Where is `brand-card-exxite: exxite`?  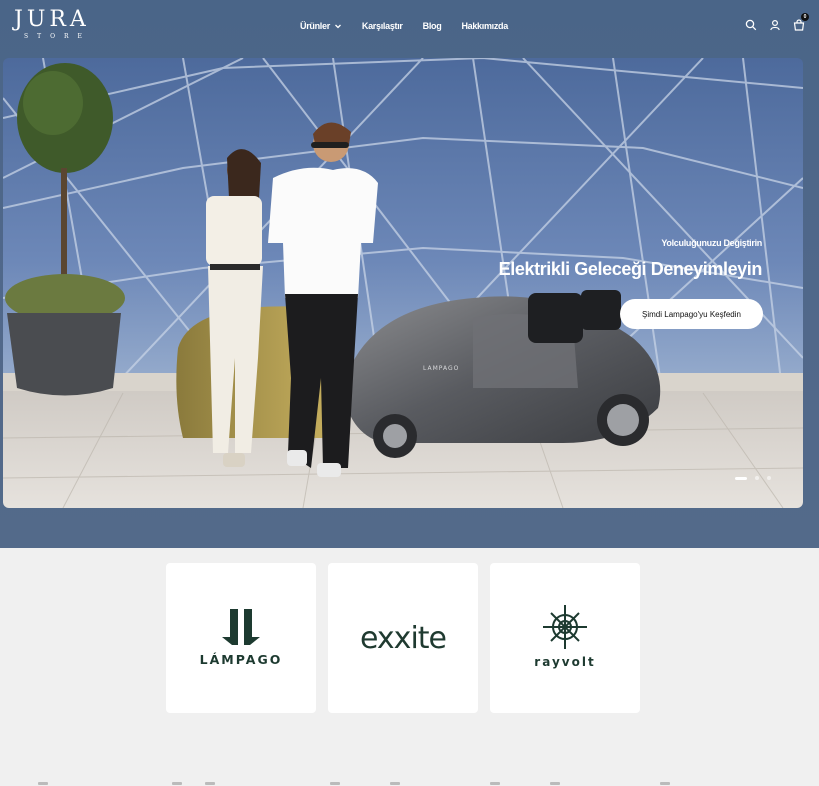 brand-card-exxite: exxite is located at coordinates (403, 638).